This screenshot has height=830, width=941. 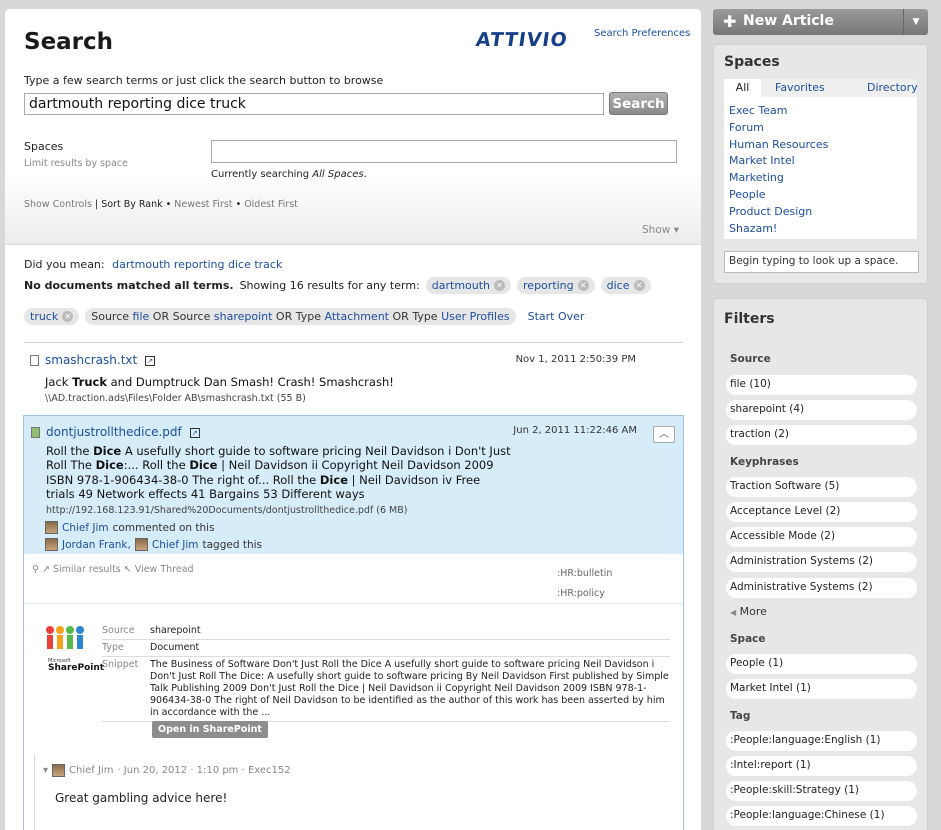 What do you see at coordinates (203, 204) in the screenshot?
I see `sort-newest: Newest First` at bounding box center [203, 204].